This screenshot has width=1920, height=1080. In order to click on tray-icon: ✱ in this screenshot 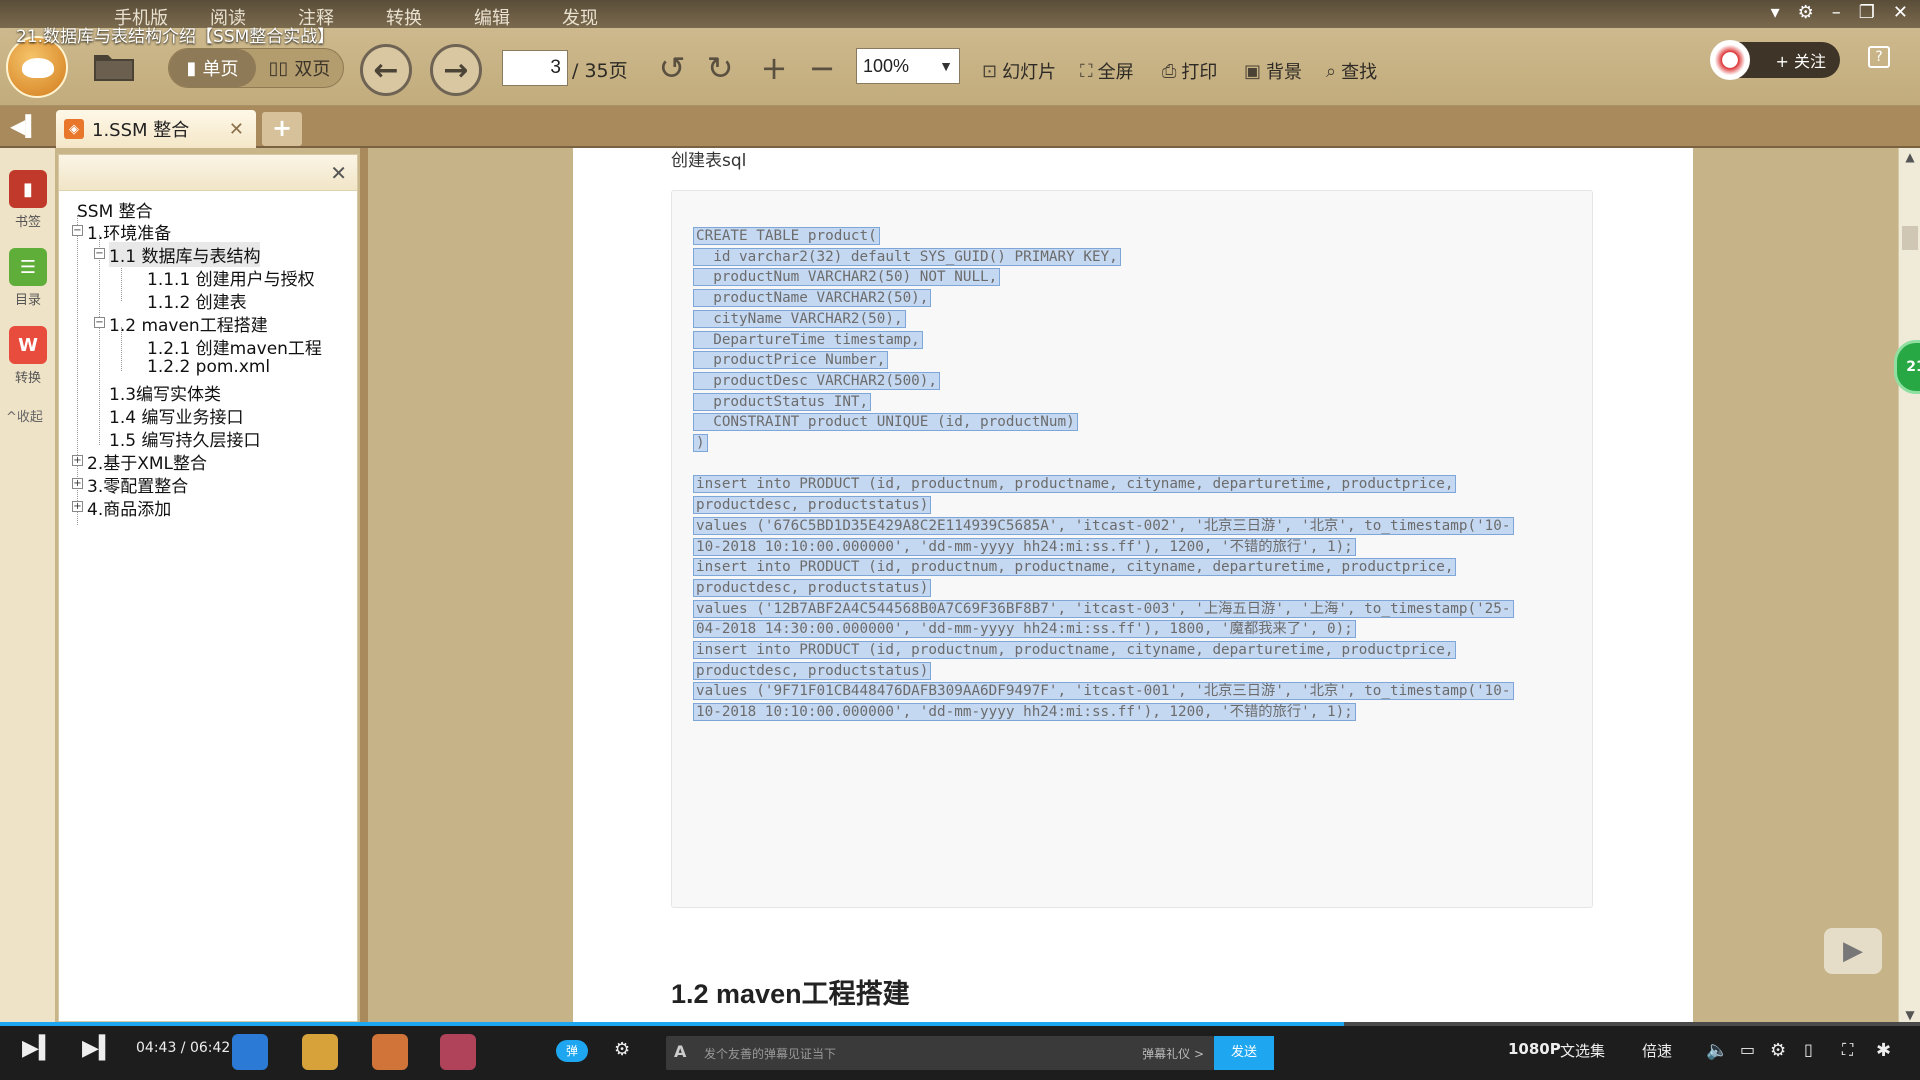, I will do `click(1883, 1050)`.